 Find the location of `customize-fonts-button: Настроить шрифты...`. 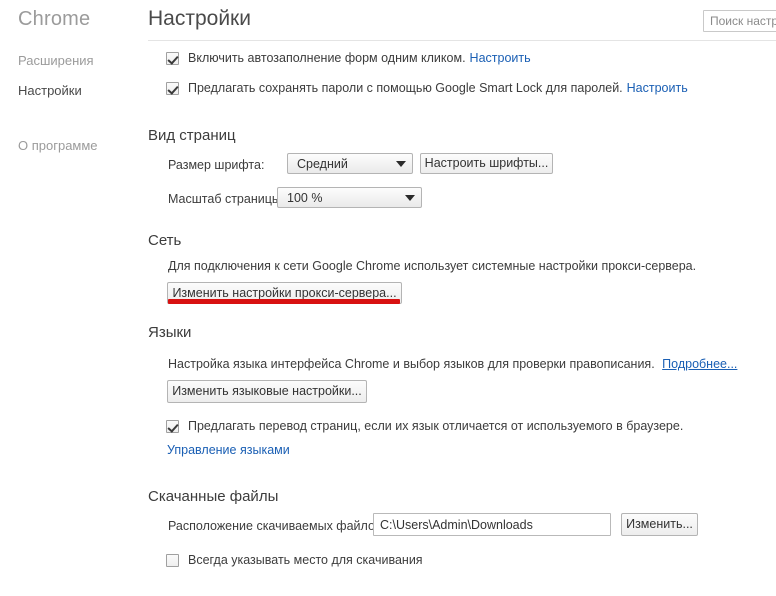

customize-fonts-button: Настроить шрифты... is located at coordinates (486, 163).